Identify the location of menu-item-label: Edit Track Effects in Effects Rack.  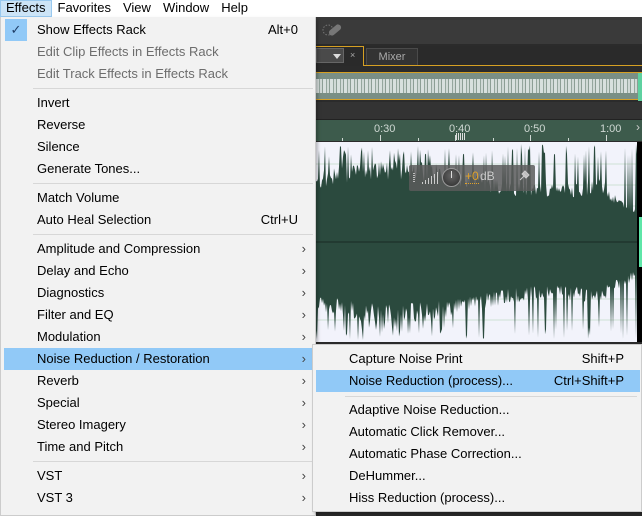
(132, 73).